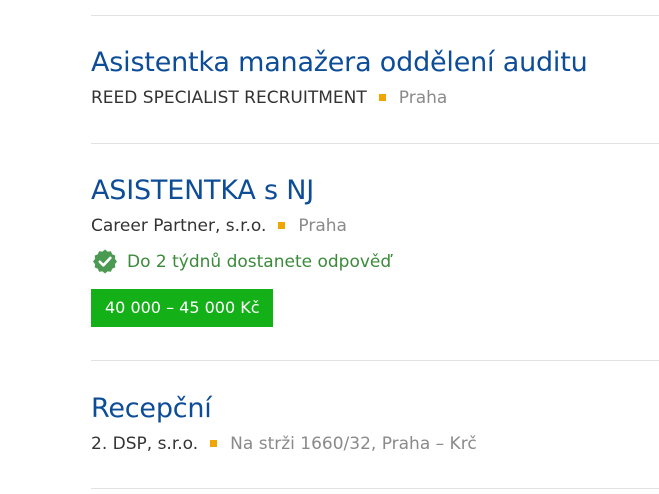 This screenshot has height=494, width=659. What do you see at coordinates (145, 444) in the screenshot?
I see `company-name: 2. DSP, s.r.o.` at bounding box center [145, 444].